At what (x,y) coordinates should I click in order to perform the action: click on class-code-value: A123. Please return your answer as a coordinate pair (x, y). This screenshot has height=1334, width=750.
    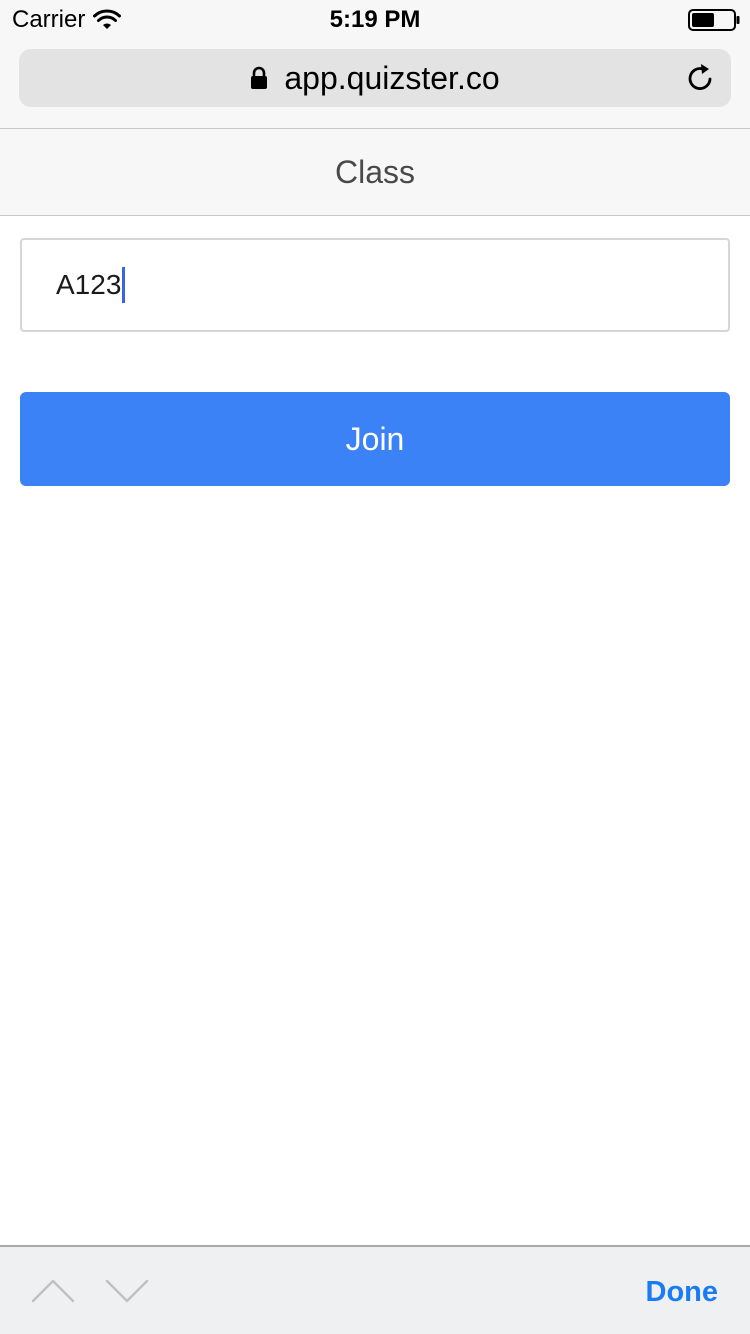
    Looking at the image, I should click on (89, 284).